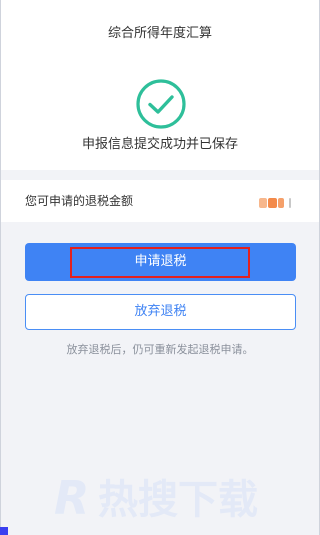  I want to click on refund-amount-row: 您可申请的退税金额, so click(160, 201).